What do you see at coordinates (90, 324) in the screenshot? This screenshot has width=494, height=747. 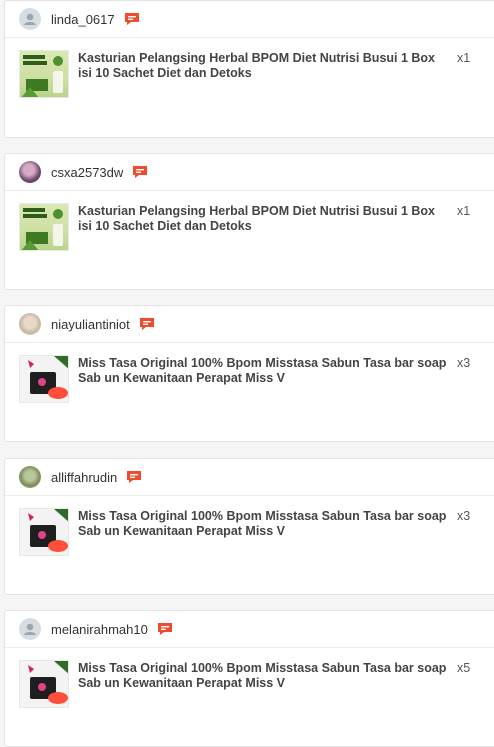 I see `username: niayuliantiniot` at bounding box center [90, 324].